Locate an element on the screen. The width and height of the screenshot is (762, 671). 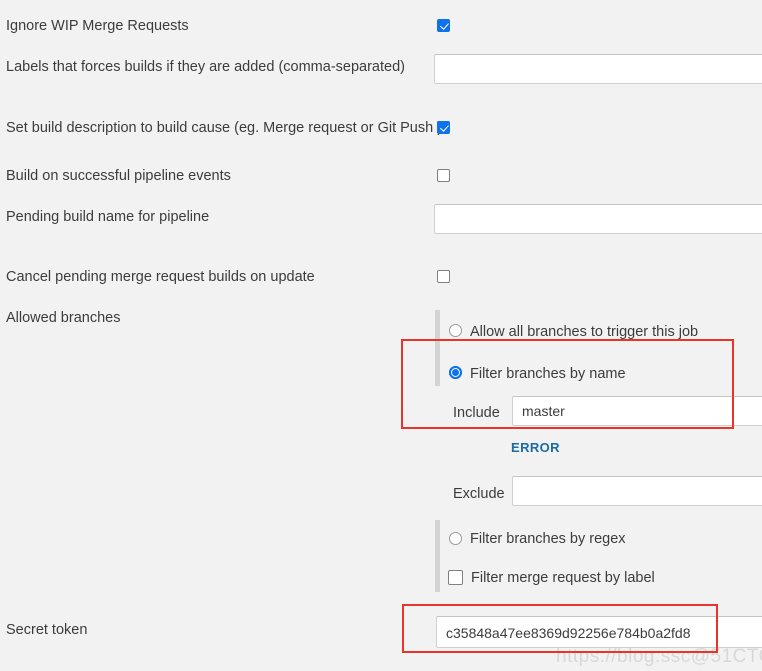
form-row-ignore-wip: Ignore WIP Merge Requests is located at coordinates (381, 21).